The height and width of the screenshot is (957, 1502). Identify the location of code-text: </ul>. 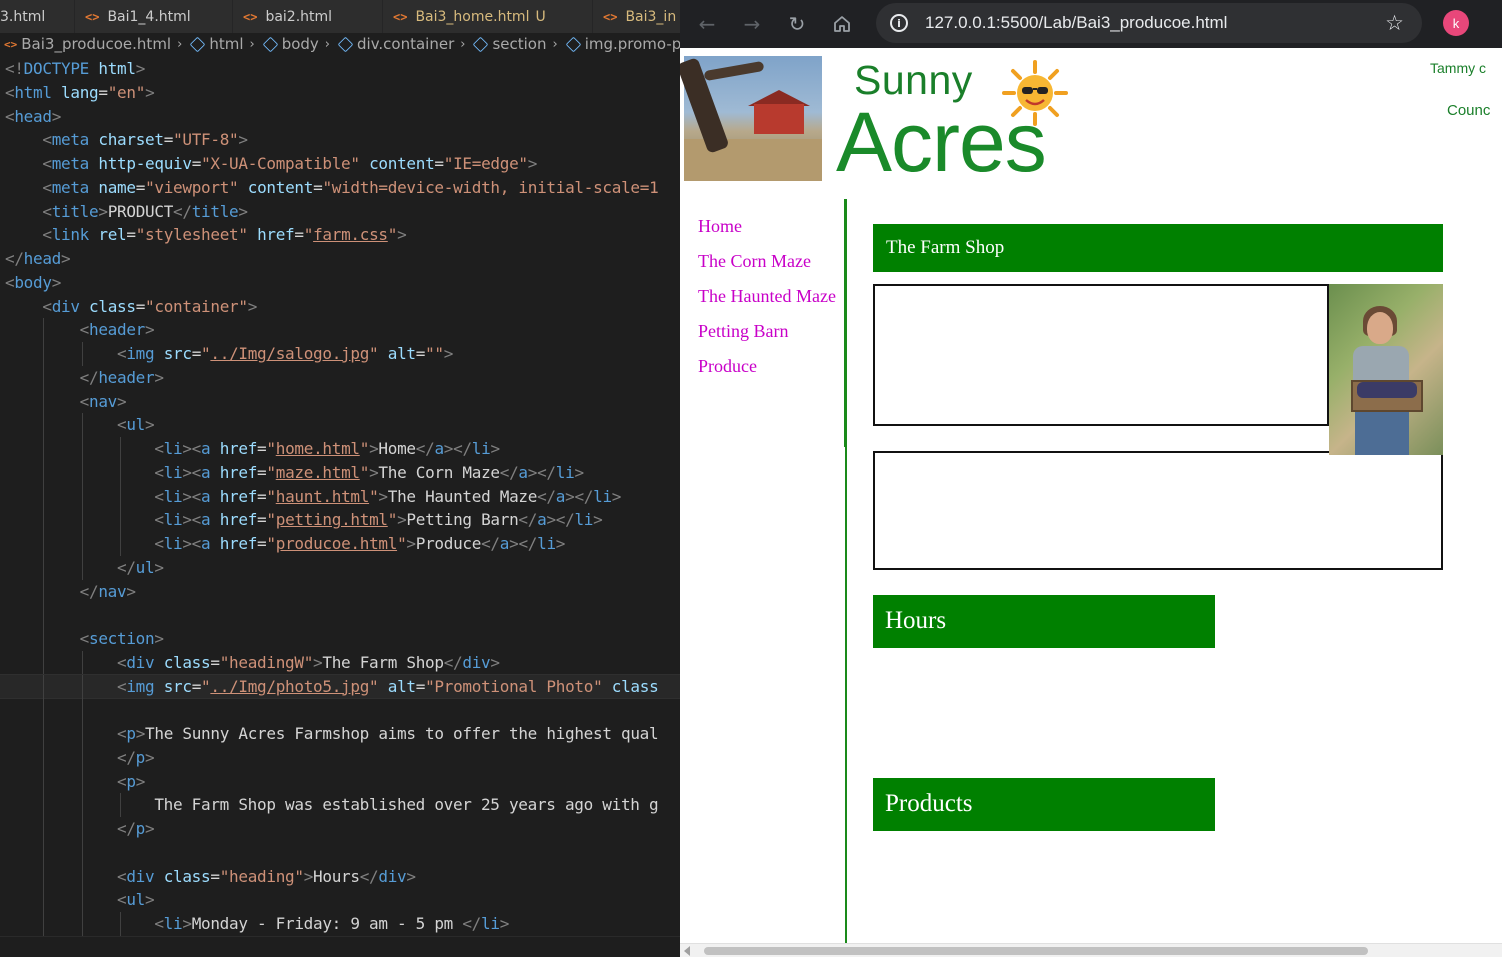
(140, 567).